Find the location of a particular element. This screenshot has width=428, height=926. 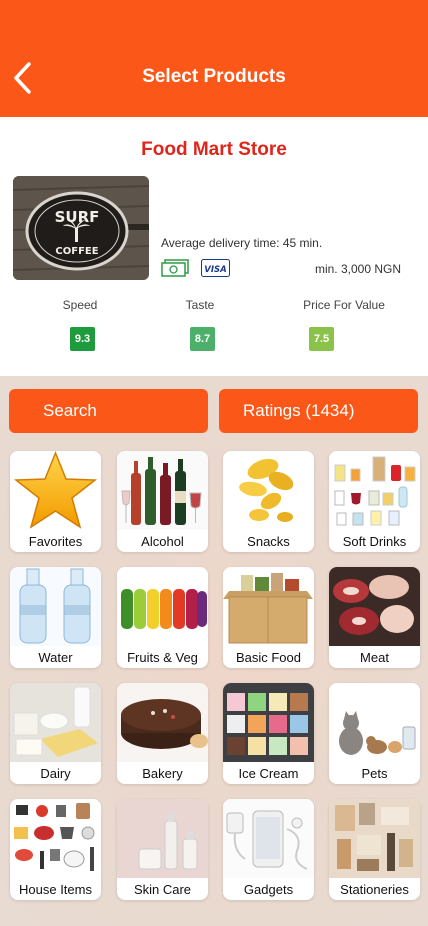

category-label: Soft Drinks is located at coordinates (374, 541).